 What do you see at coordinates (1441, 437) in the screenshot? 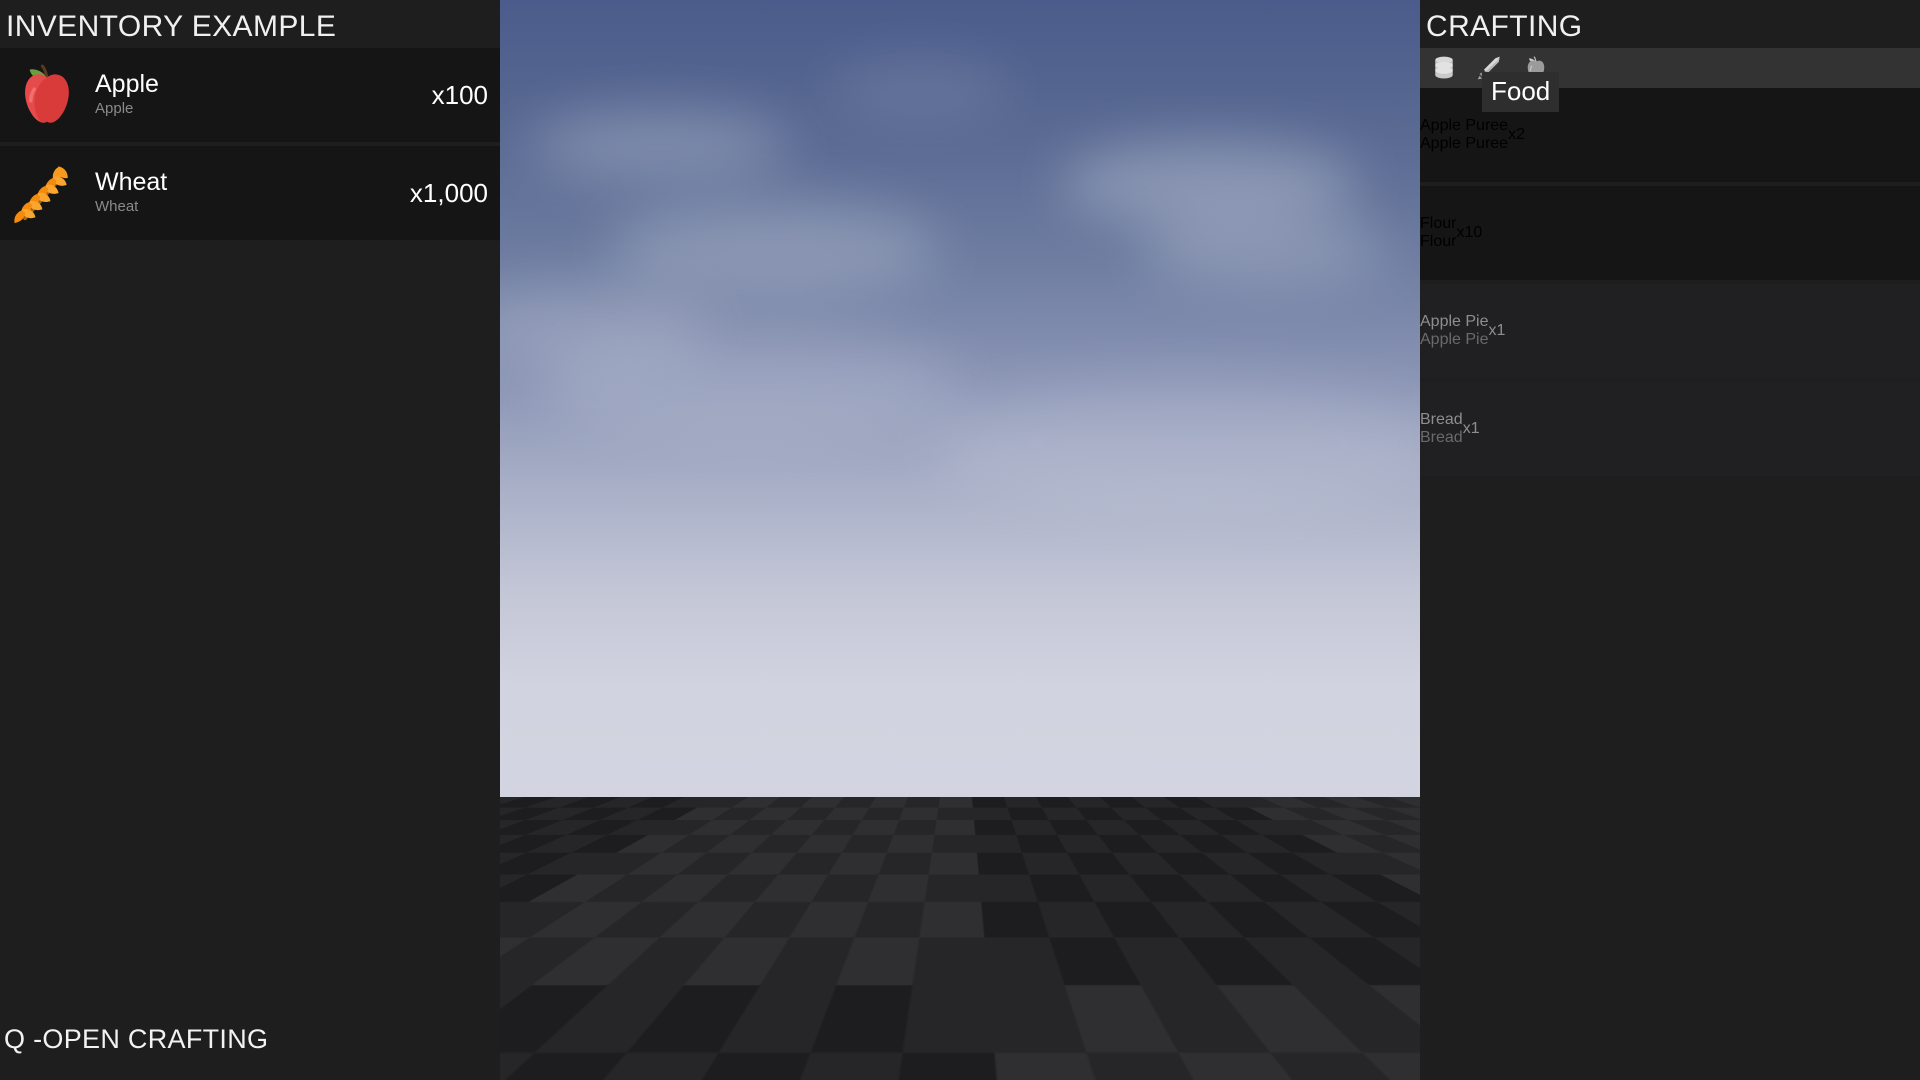
I see `recipe-description: Bread` at bounding box center [1441, 437].